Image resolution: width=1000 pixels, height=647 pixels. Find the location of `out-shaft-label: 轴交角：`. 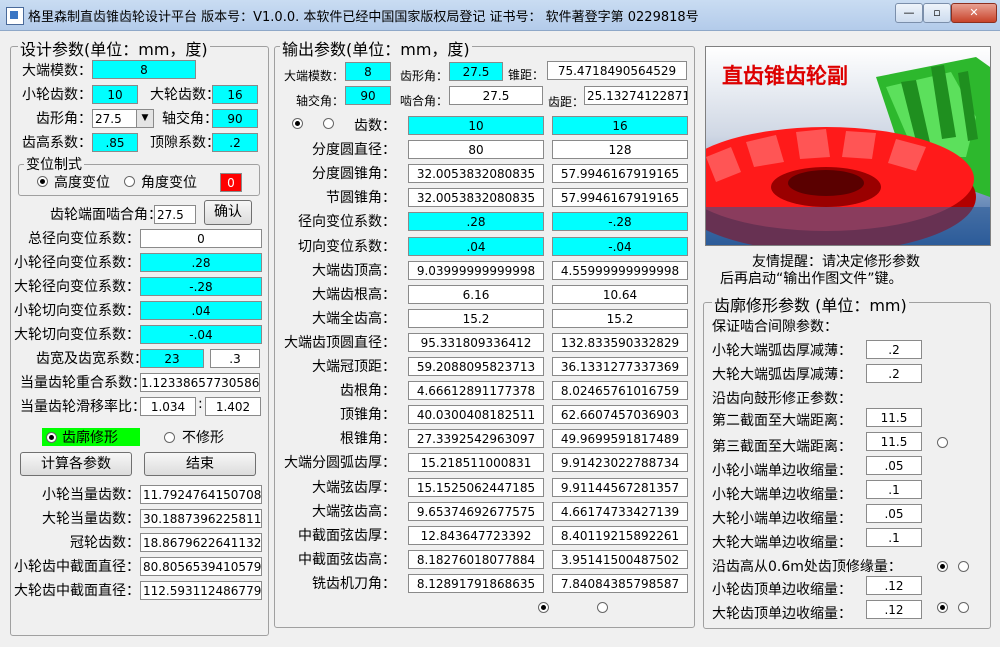

out-shaft-label: 轴交角： is located at coordinates (320, 101).